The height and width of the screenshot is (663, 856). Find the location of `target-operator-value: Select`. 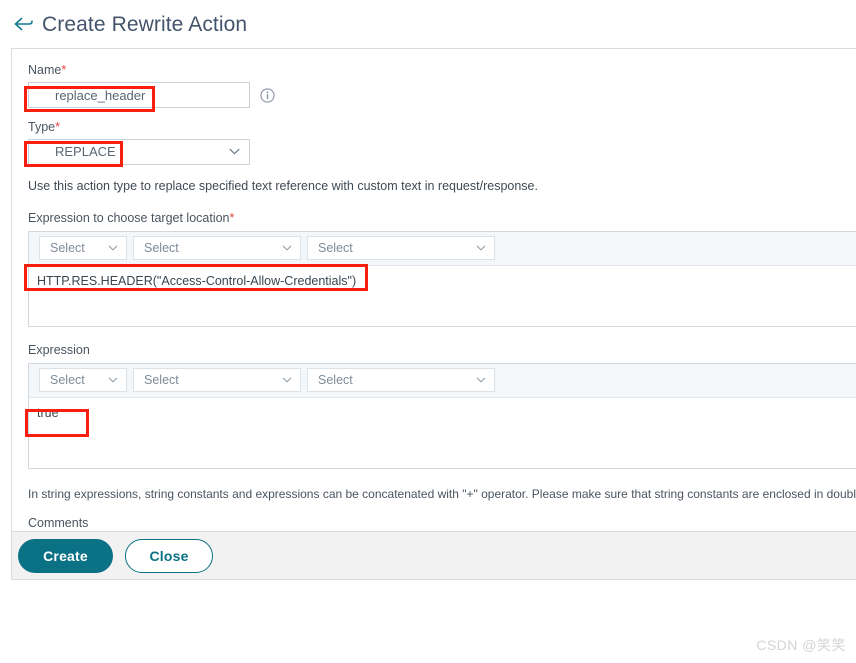

target-operator-value: Select is located at coordinates (335, 248).